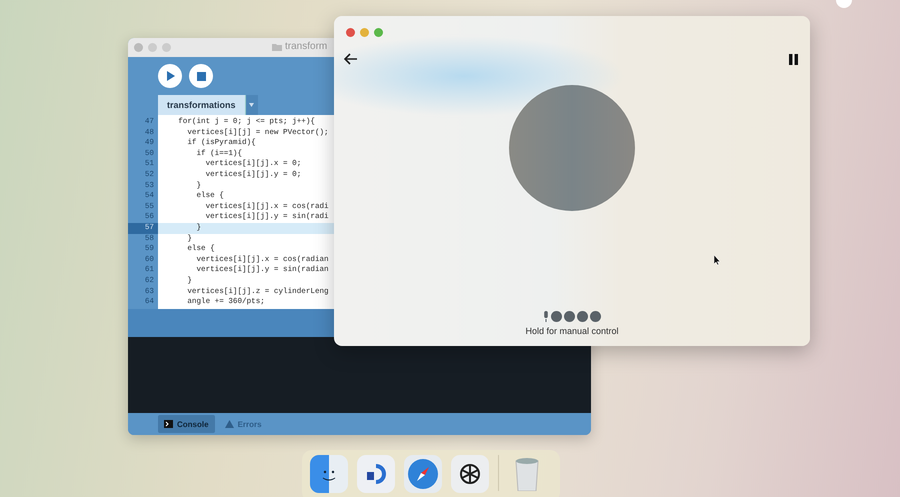  I want to click on audio-level-drawing, so click(576, 316).